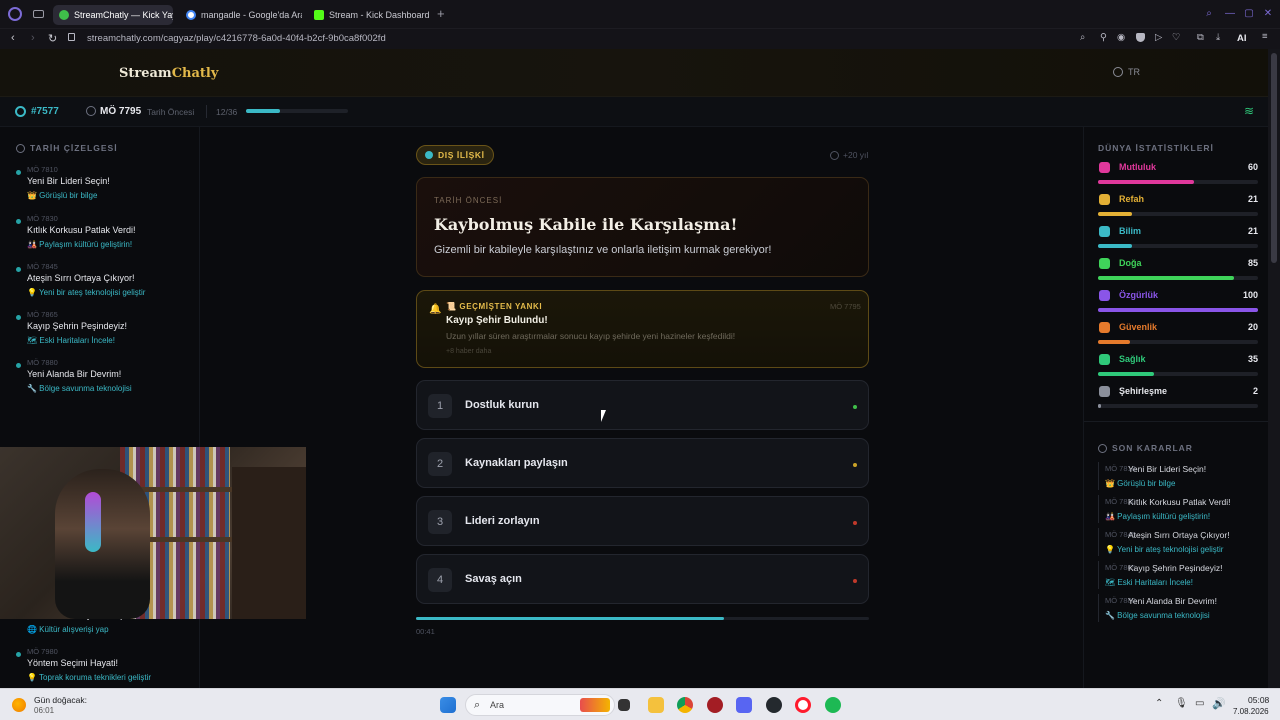 The width and height of the screenshot is (1280, 720). I want to click on back-icon: ‹, so click(13, 38).